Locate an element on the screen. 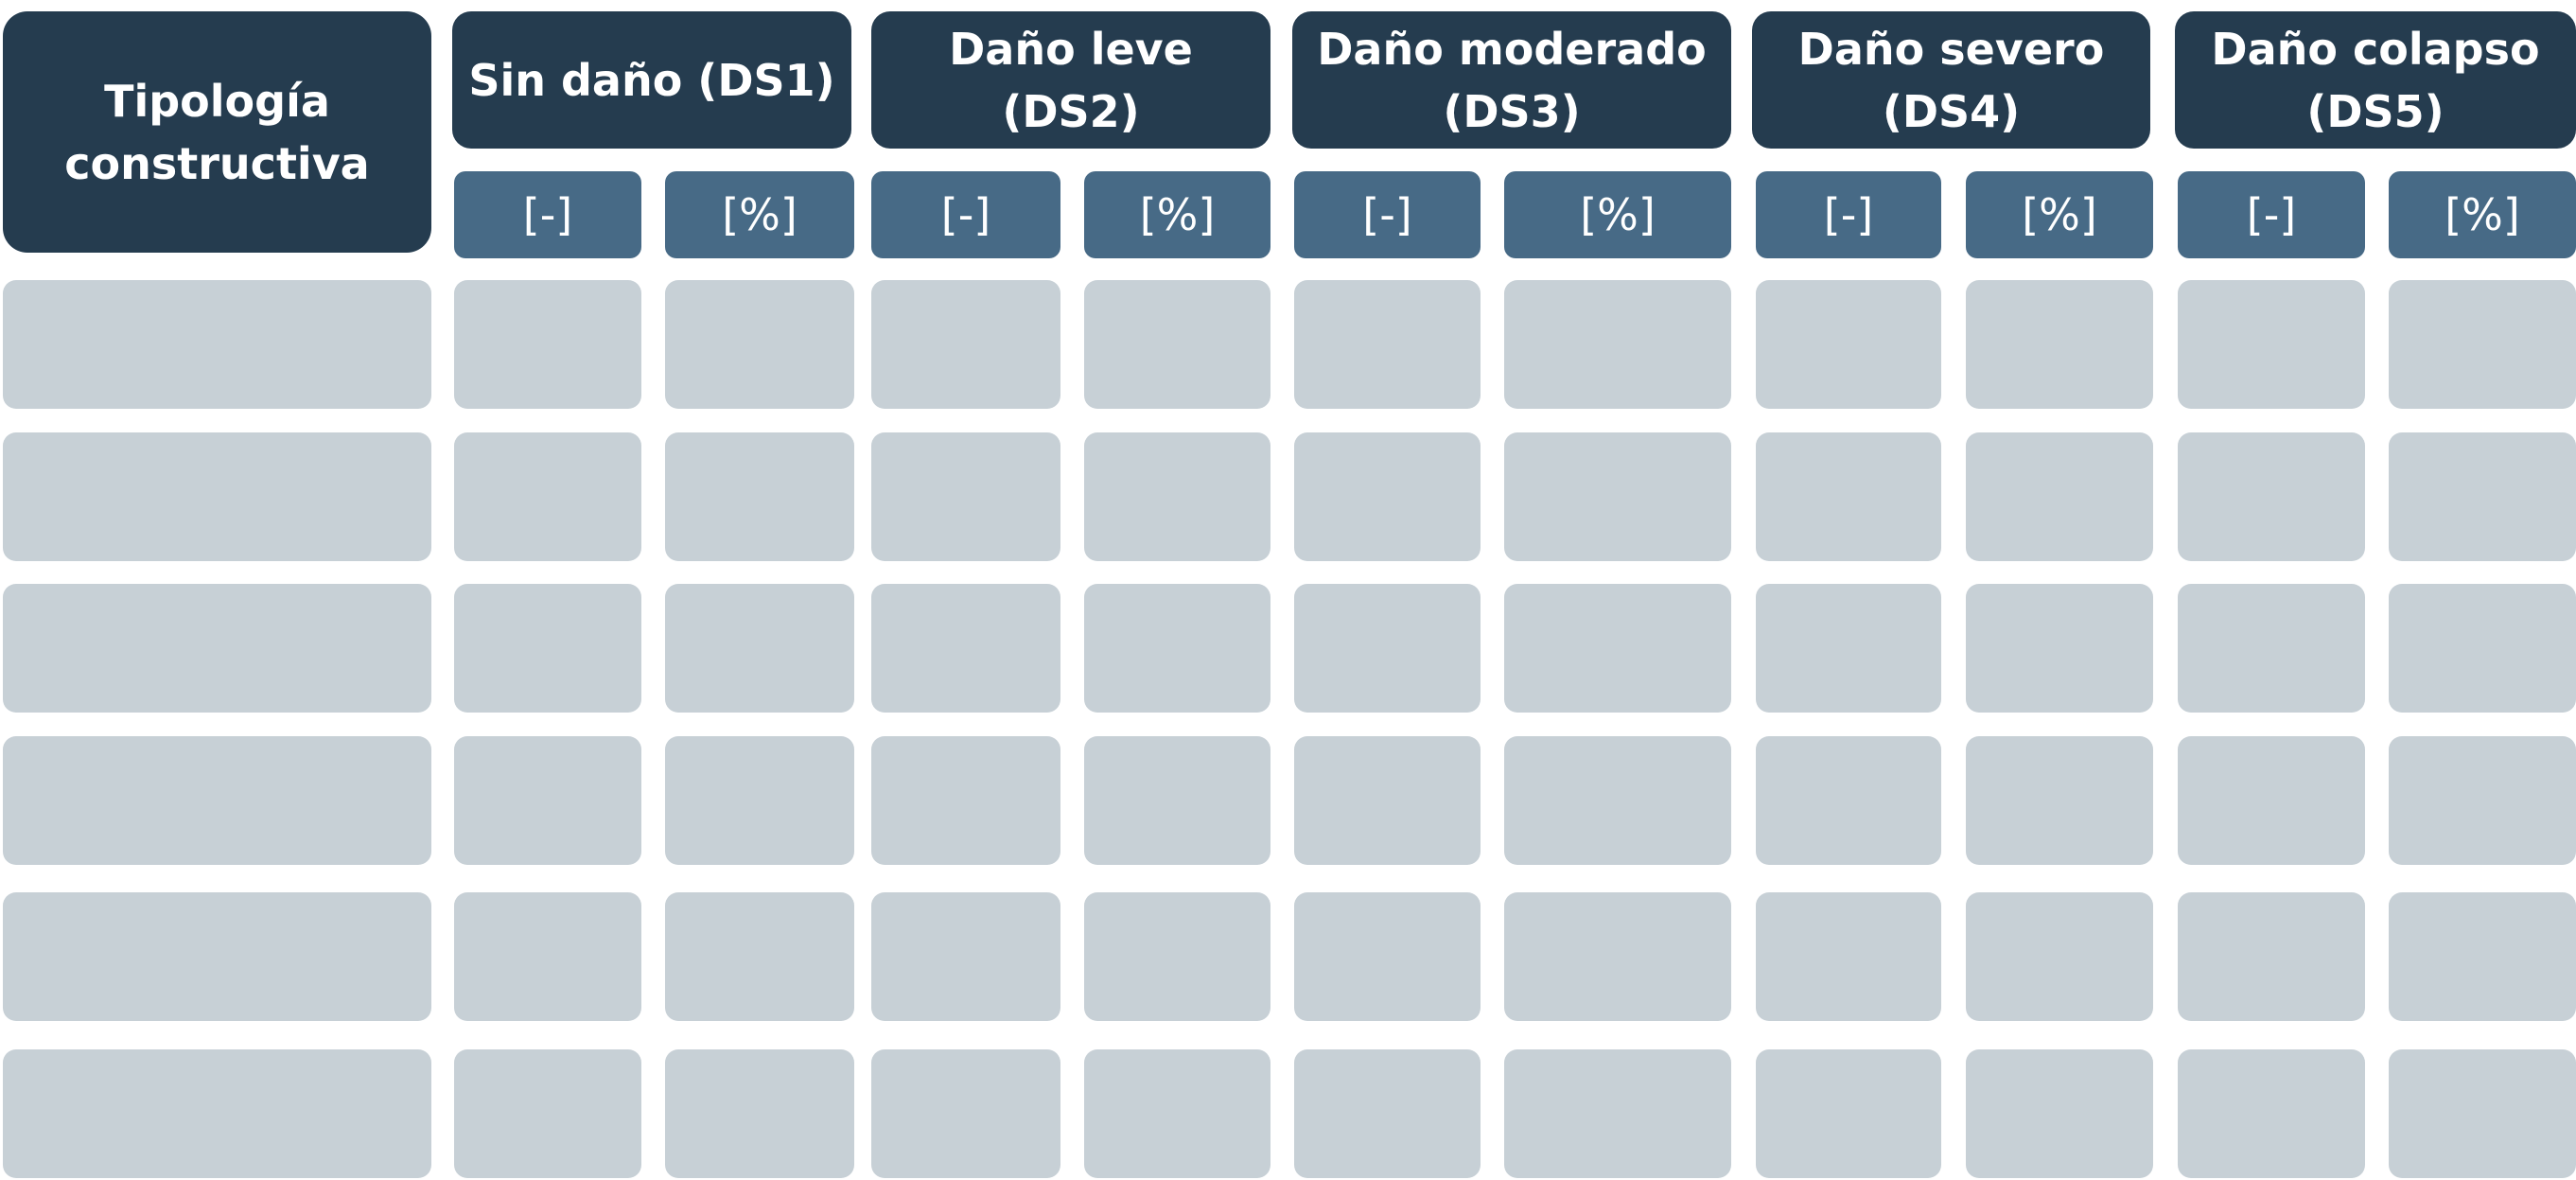 This screenshot has height=1180, width=2576. damage-state-header: Daño leve (DS2) is located at coordinates (1071, 80).